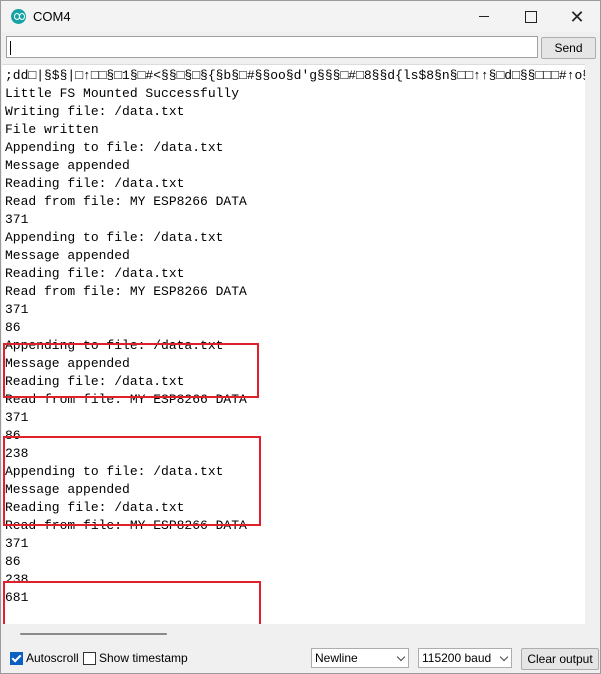 The height and width of the screenshot is (674, 601). I want to click on minimize-icon, so click(484, 16).